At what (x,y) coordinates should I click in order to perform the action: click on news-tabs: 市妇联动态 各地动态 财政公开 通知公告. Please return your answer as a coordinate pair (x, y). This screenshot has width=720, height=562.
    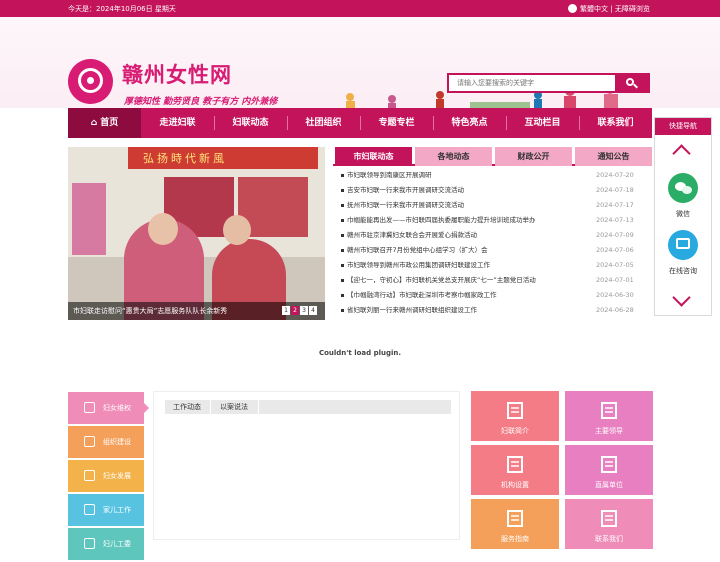
    Looking at the image, I should click on (492, 156).